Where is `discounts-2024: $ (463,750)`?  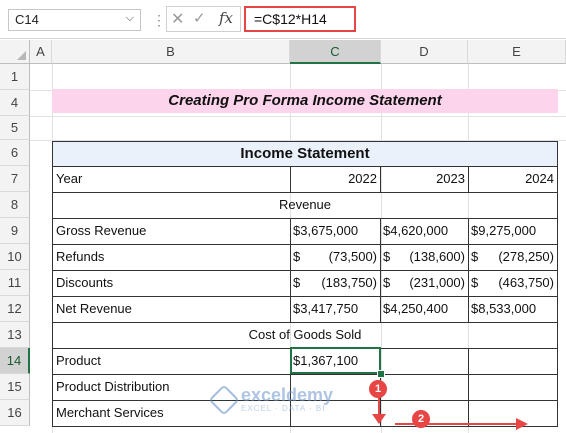 discounts-2024: $ (463,750) is located at coordinates (513, 283).